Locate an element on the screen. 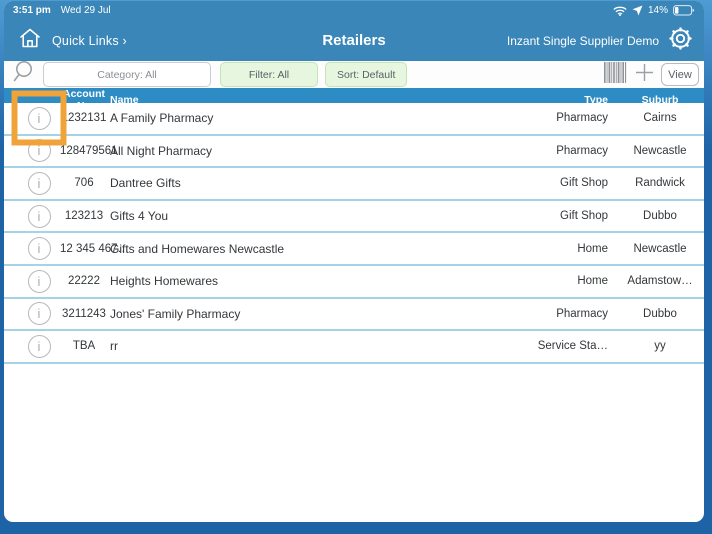 This screenshot has width=712, height=534. home-icon is located at coordinates (30, 40).